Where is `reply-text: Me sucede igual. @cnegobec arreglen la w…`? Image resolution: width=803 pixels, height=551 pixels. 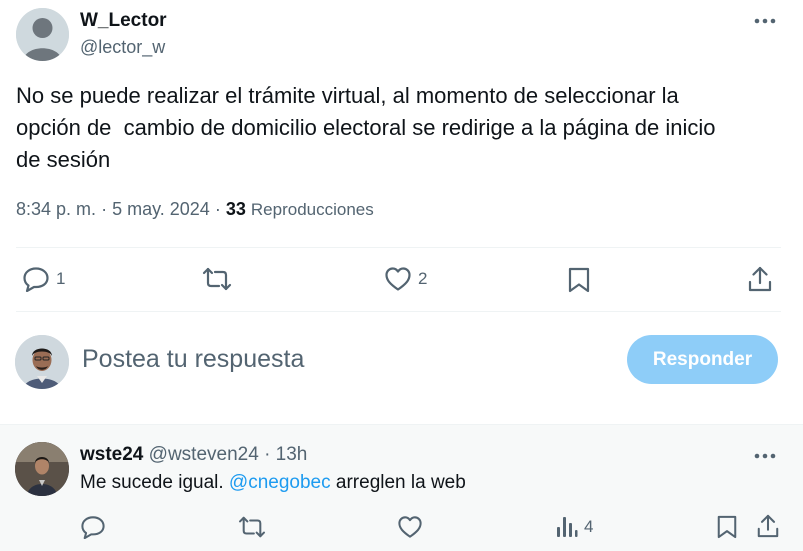 reply-text: Me sucede igual. @cnegobec arreglen la w… is located at coordinates (273, 483).